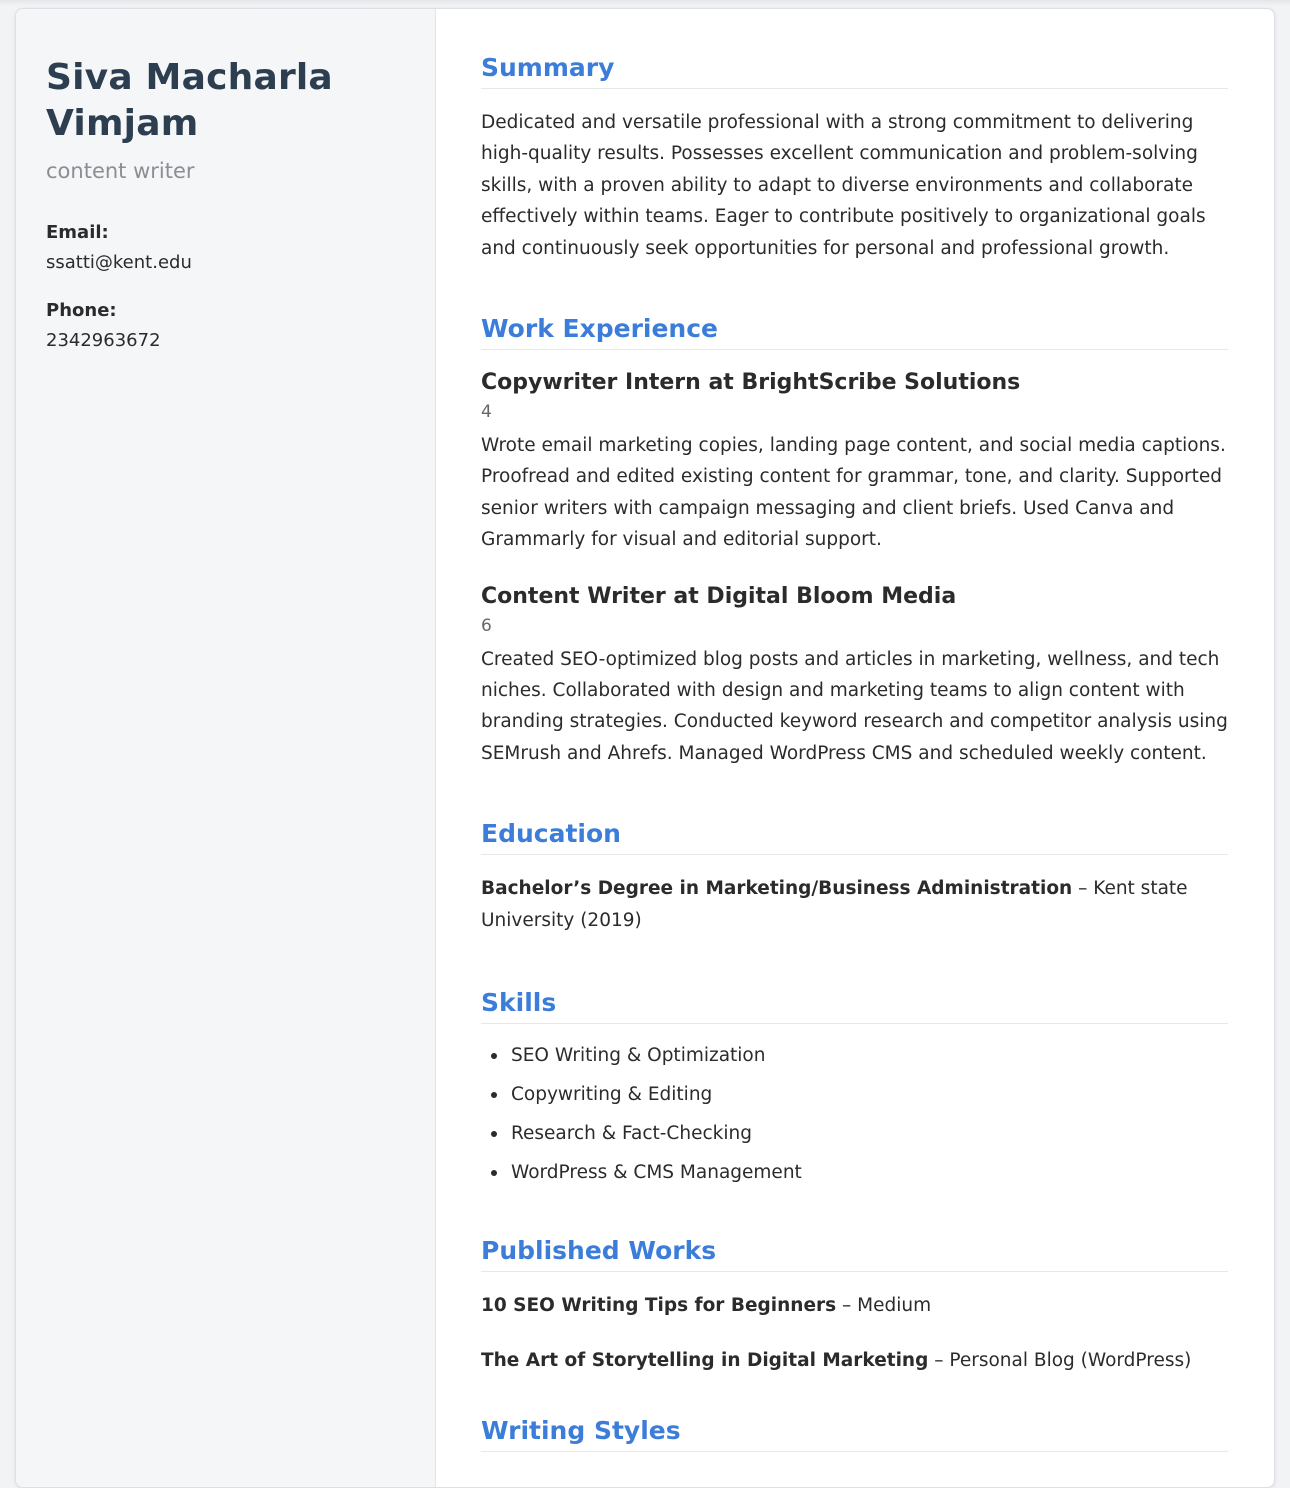 The width and height of the screenshot is (1290, 1488). What do you see at coordinates (225, 326) in the screenshot?
I see `phone-block: Phone: 2342963672` at bounding box center [225, 326].